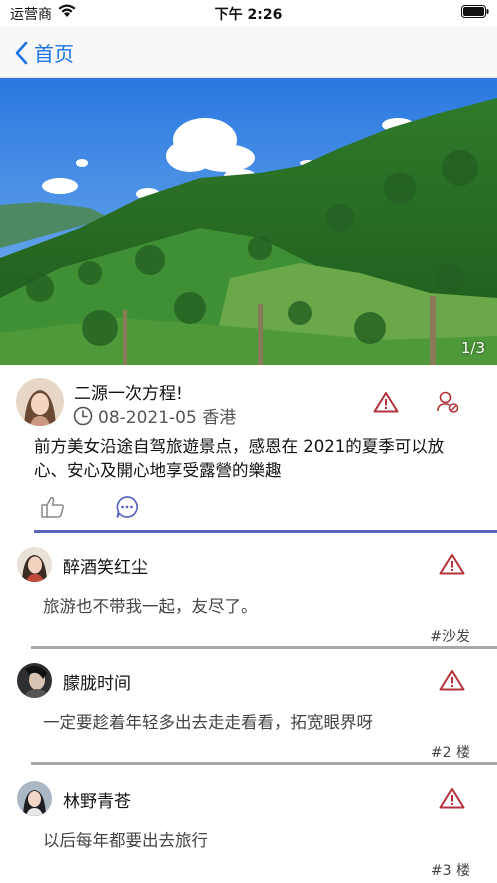 Image resolution: width=497 pixels, height=883 pixels. Describe the element at coordinates (208, 722) in the screenshot. I see `comment-text: 一定要趁着年轻多出去走走看看，拓宽眼界呀` at that location.